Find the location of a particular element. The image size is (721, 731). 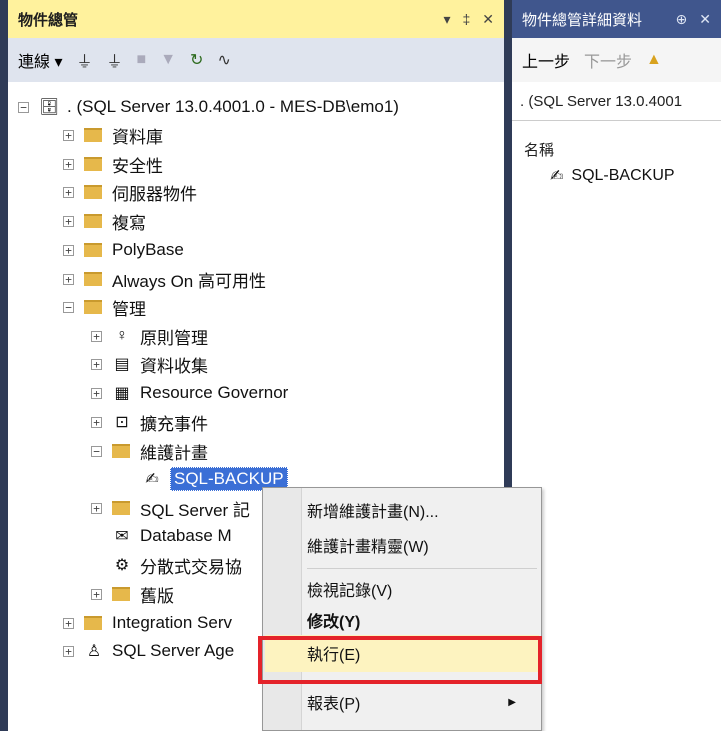

database-mail-icon: ✉ is located at coordinates (122, 536).